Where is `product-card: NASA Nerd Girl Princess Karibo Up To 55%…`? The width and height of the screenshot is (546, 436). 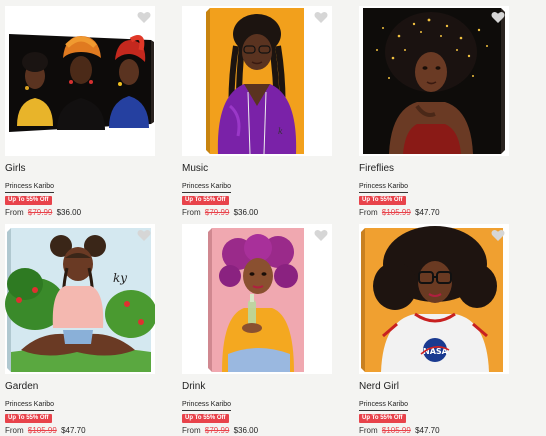
product-card: NASA Nerd Girl Princess Karibo Up To 55%… is located at coordinates (434, 330).